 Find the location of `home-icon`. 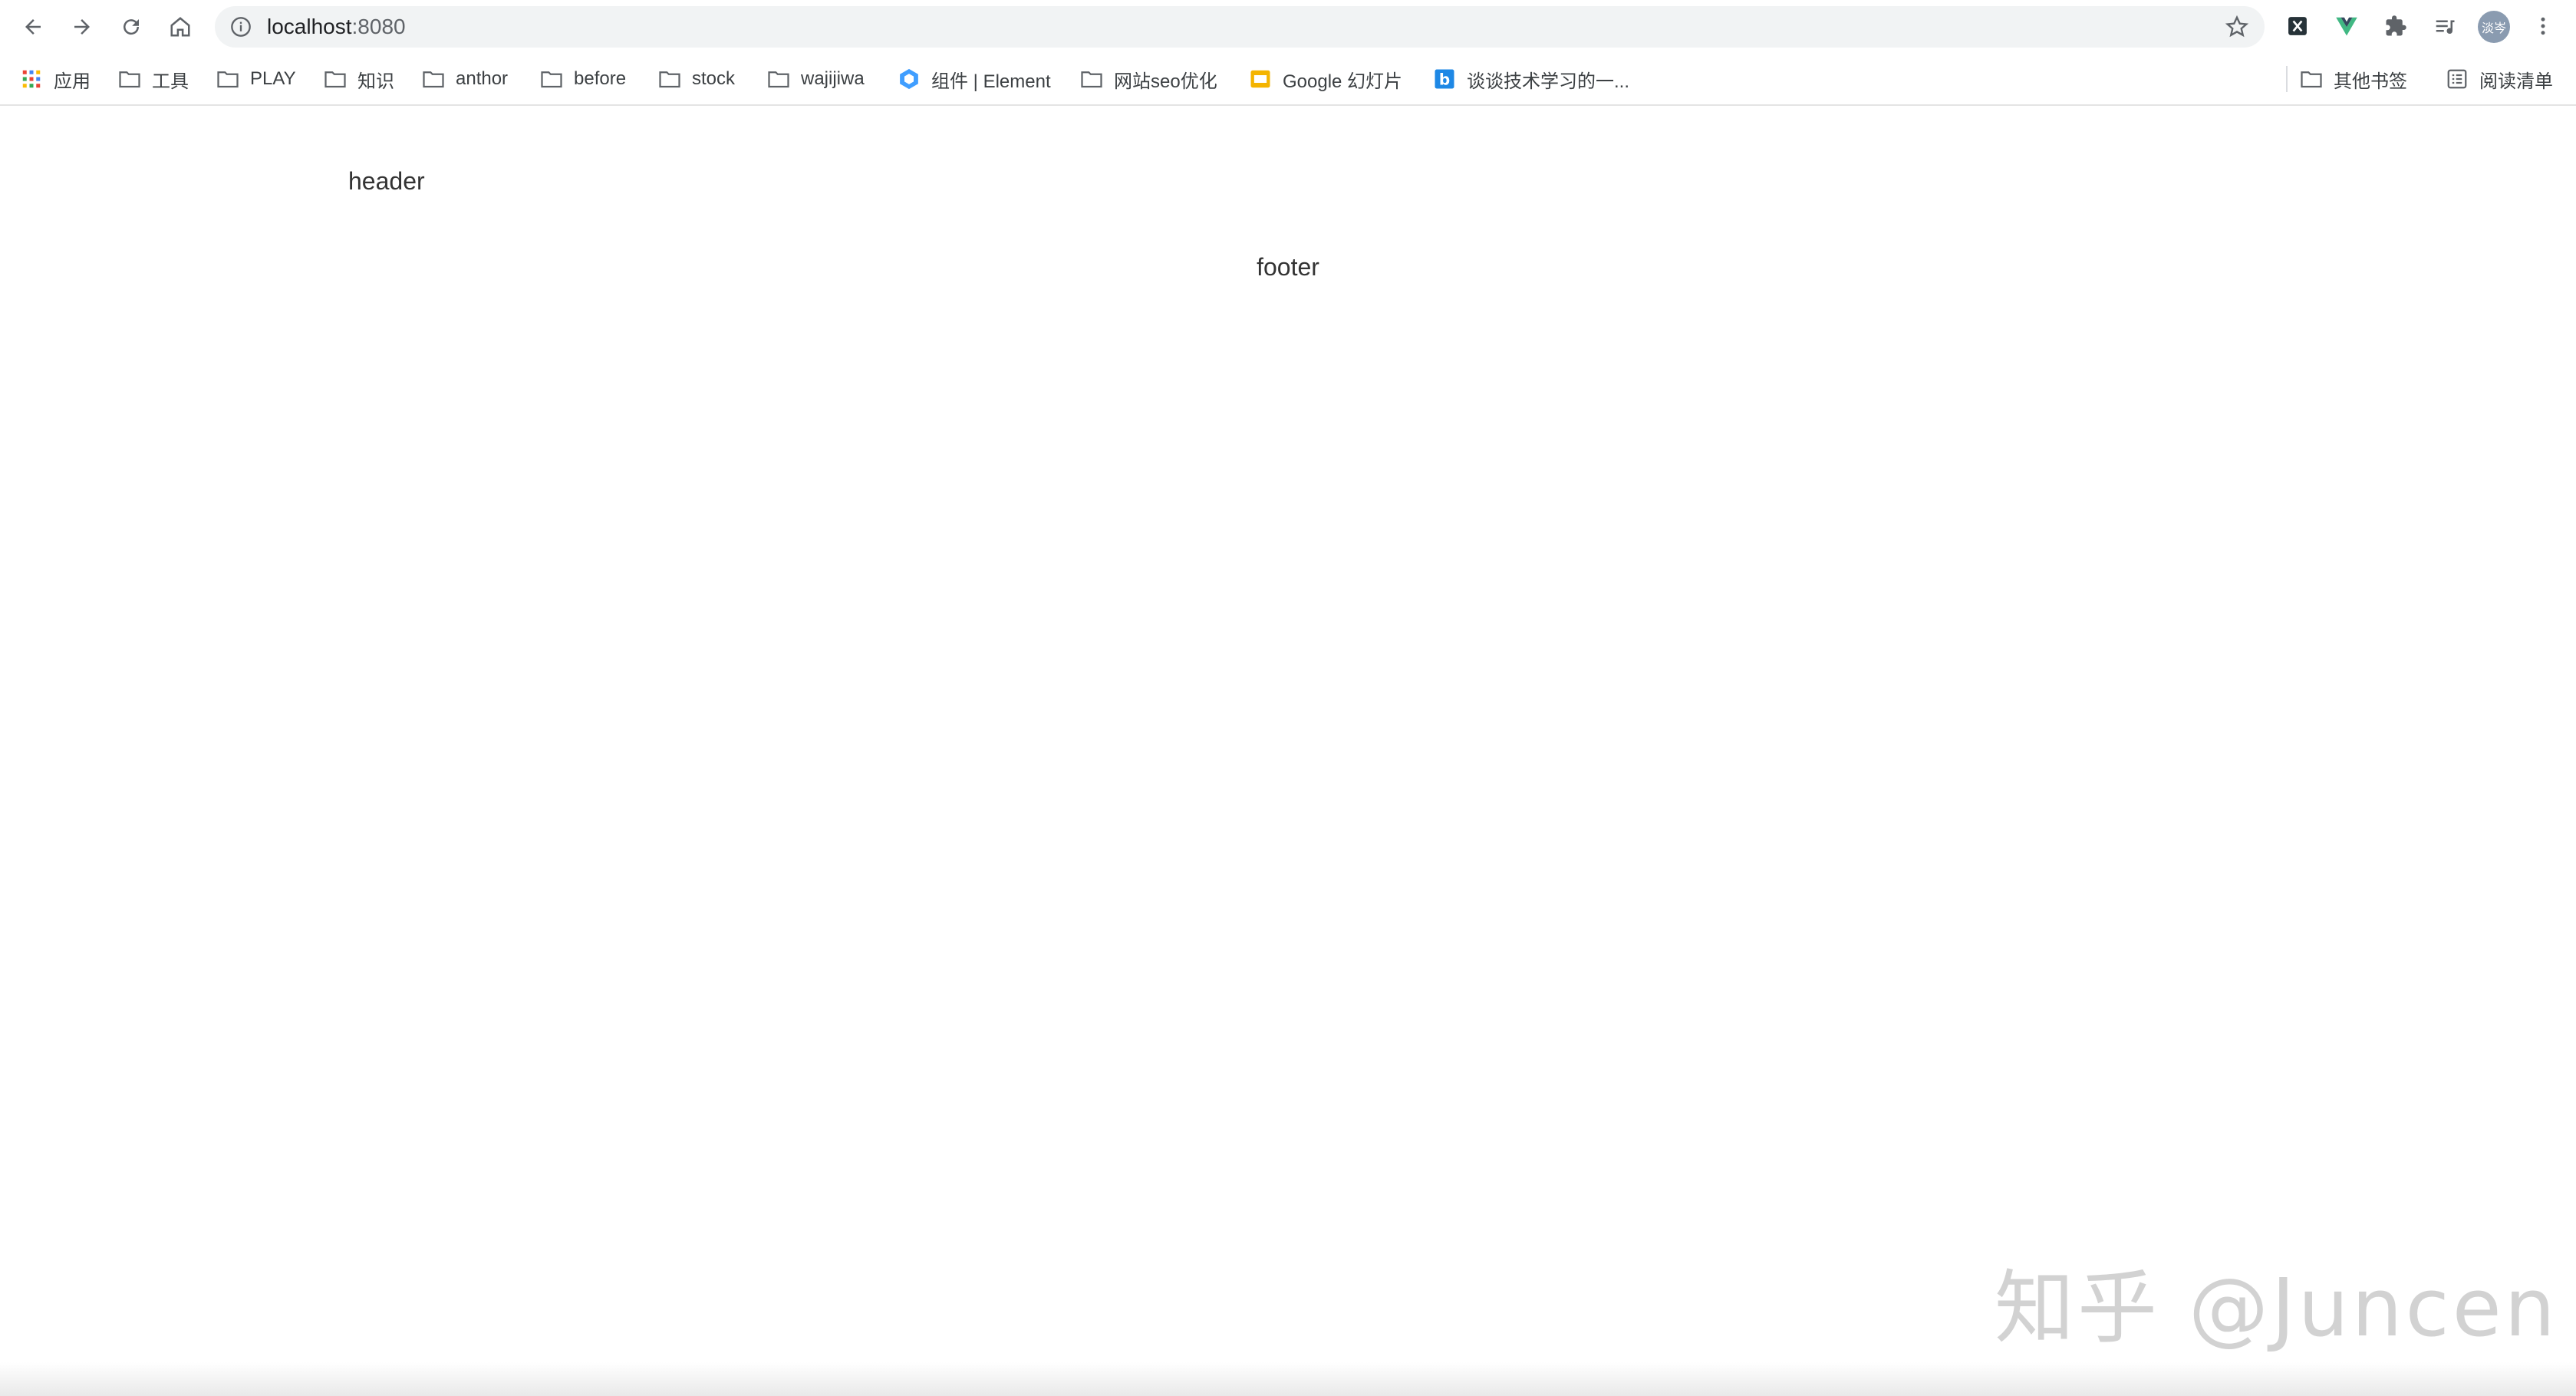

home-icon is located at coordinates (180, 27).